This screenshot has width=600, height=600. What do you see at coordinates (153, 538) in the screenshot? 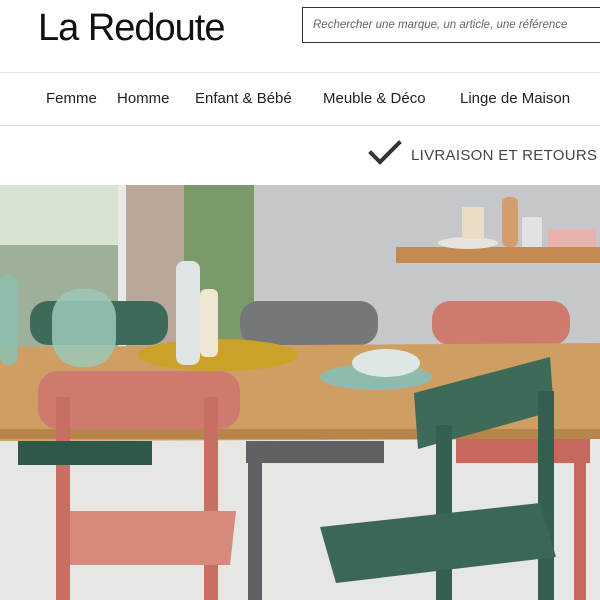
I see `hero-chair-front-pink-seat` at bounding box center [153, 538].